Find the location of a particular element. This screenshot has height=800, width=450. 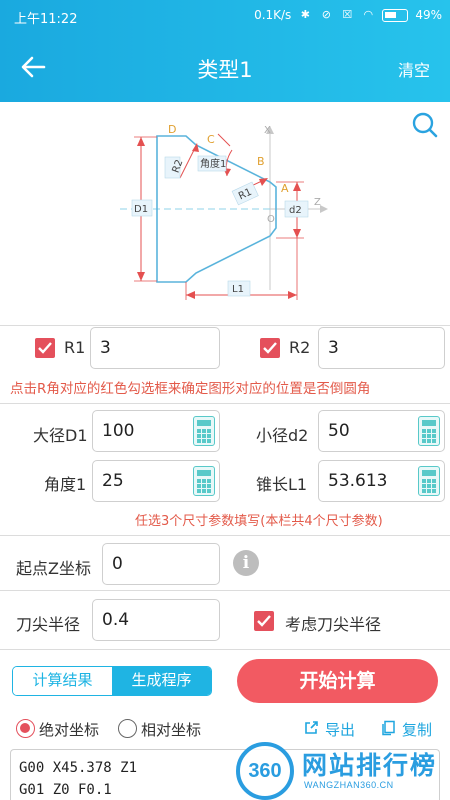

mute-icon: ⊘ is located at coordinates (326, 14).